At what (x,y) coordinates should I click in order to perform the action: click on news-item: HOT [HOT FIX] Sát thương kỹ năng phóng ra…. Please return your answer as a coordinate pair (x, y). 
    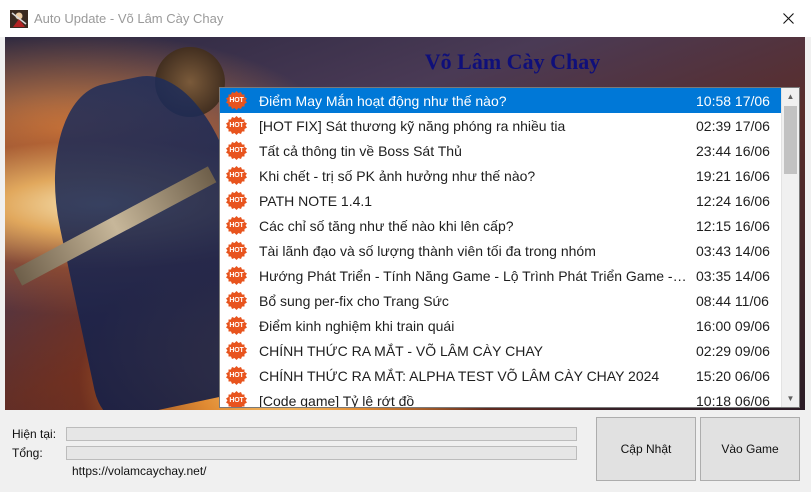
    Looking at the image, I should click on (501, 125).